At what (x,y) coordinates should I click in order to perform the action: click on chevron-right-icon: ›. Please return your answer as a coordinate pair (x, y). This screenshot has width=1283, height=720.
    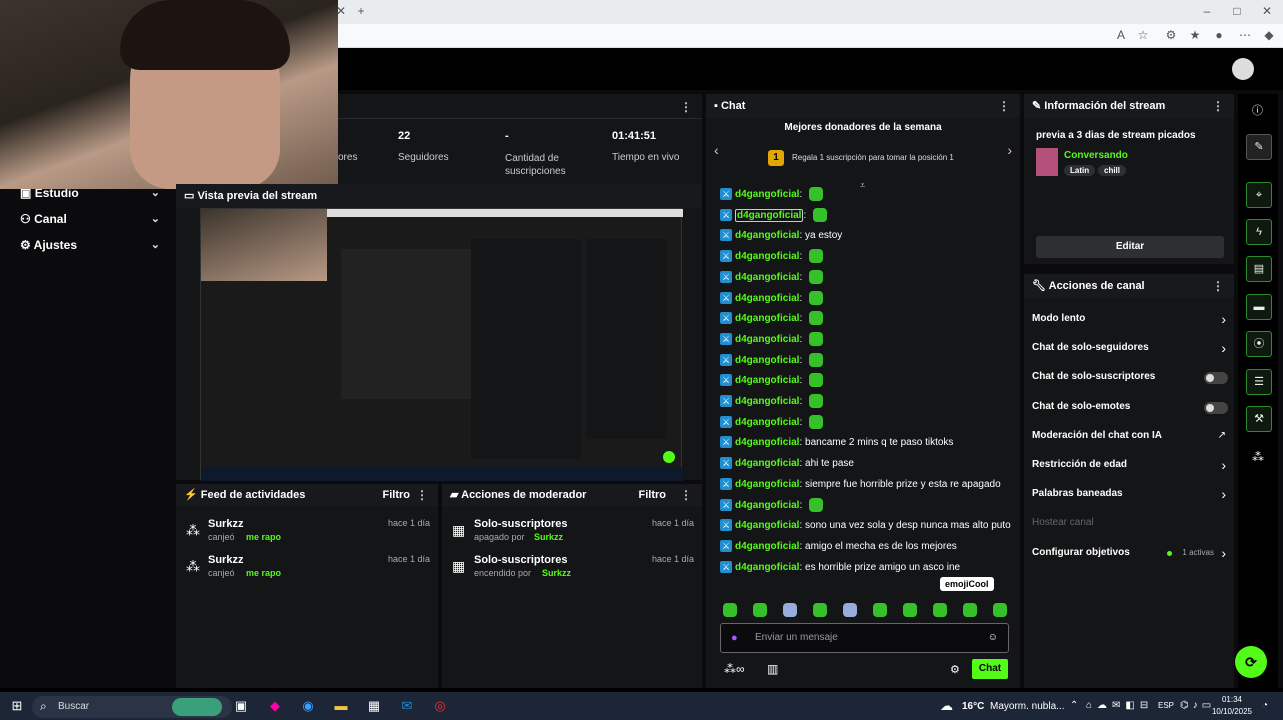
    Looking at the image, I should click on (1009, 150).